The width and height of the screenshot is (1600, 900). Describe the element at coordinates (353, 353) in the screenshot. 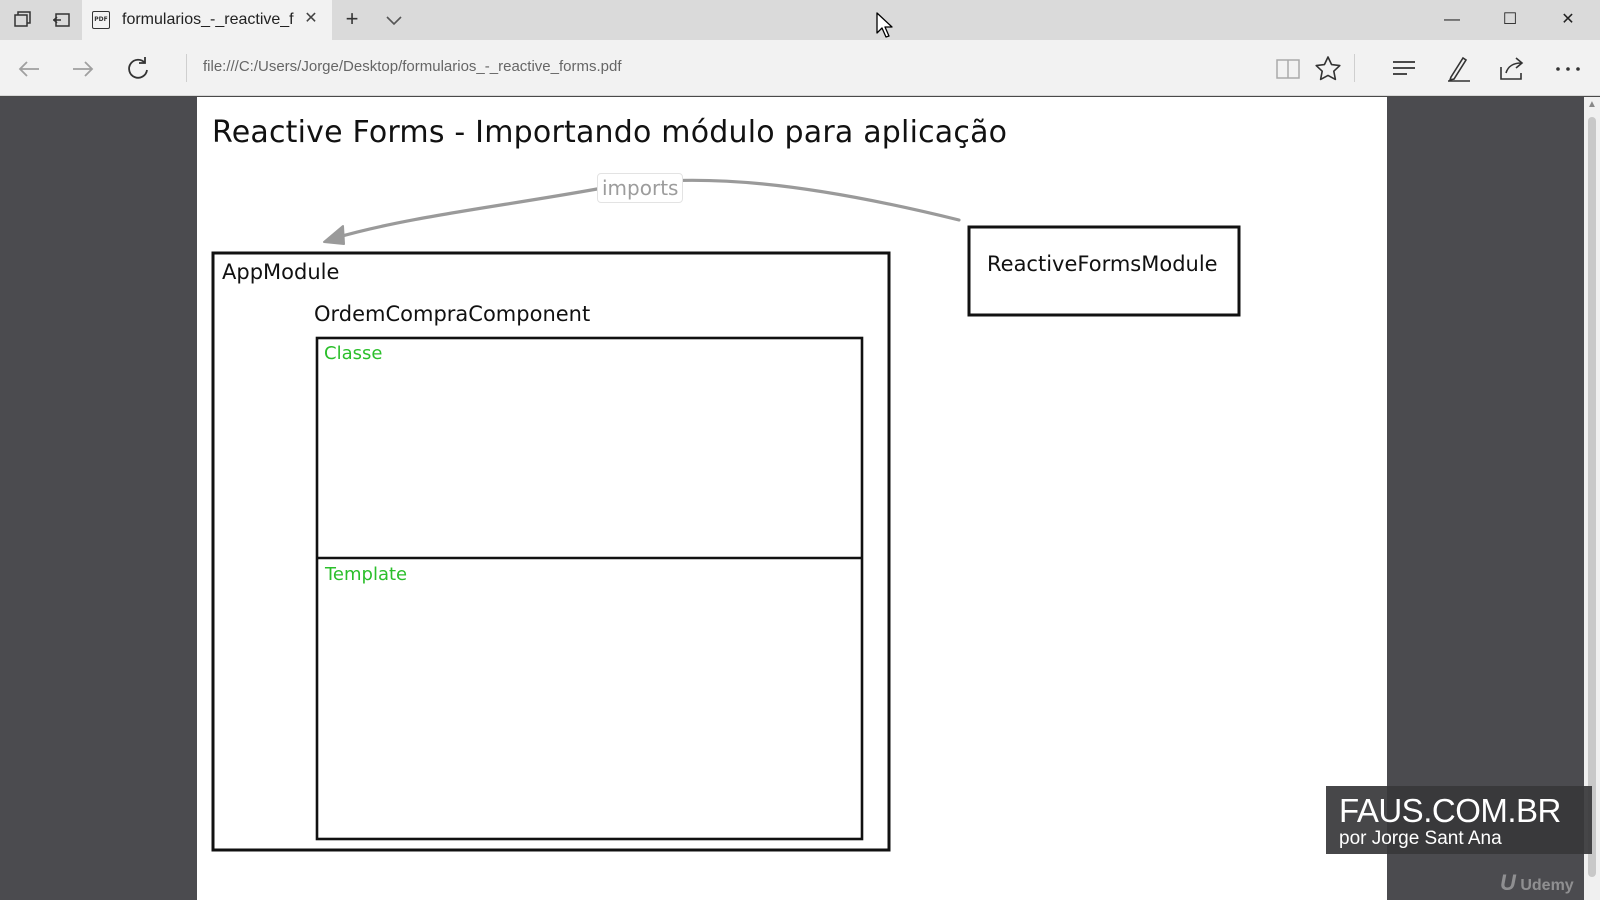

I see `classe-label: Classe` at that location.